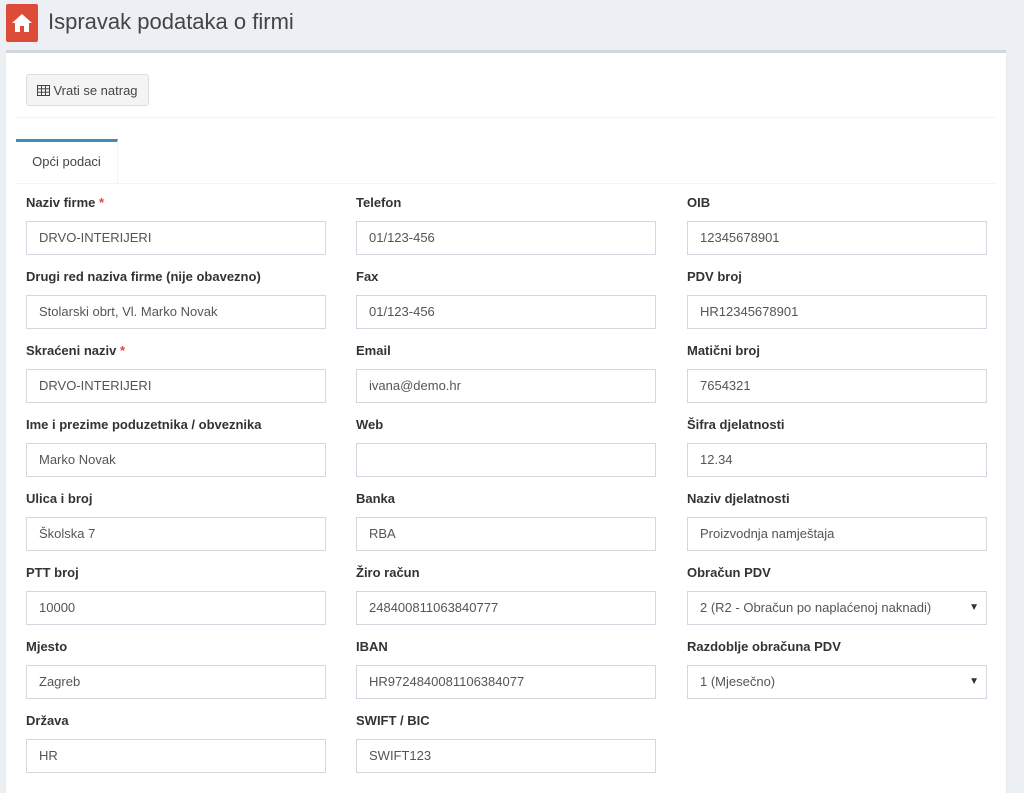  What do you see at coordinates (128, 311) in the screenshot?
I see `field-value: Stolarski obrt, Vl. Marko Novak` at bounding box center [128, 311].